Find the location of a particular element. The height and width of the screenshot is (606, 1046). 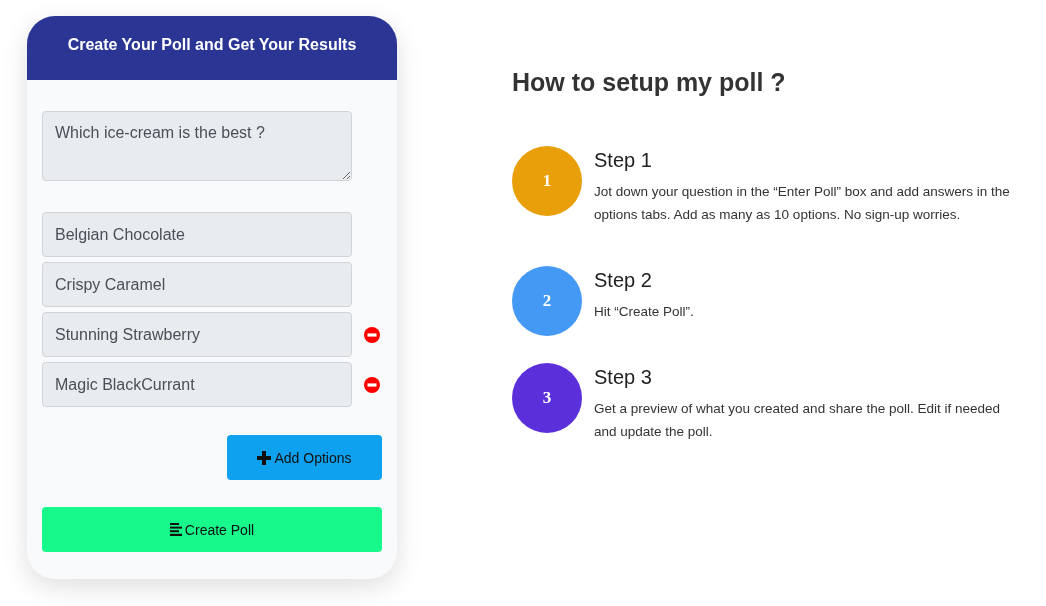

plus-icon is located at coordinates (264, 457).